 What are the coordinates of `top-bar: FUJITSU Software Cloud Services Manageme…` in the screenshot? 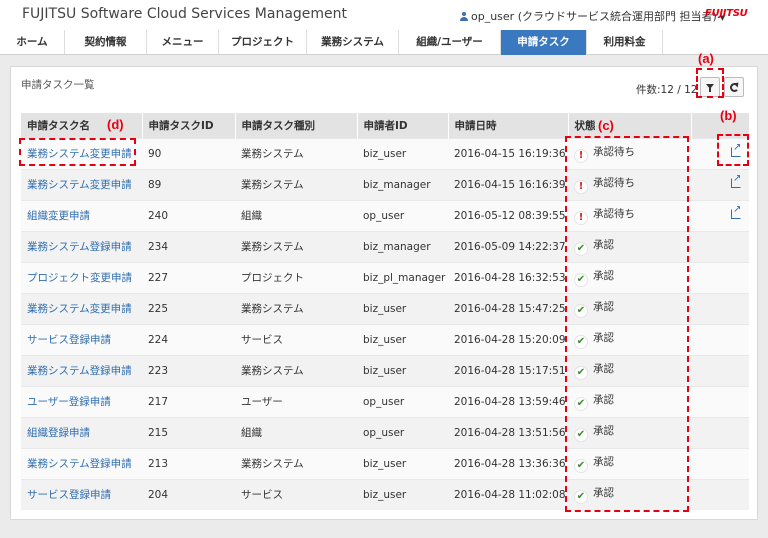 It's located at (384, 15).